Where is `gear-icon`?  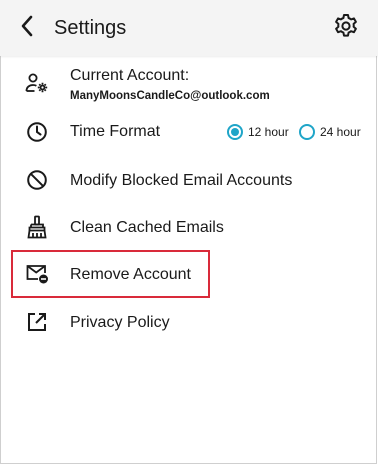
gear-icon is located at coordinates (346, 28).